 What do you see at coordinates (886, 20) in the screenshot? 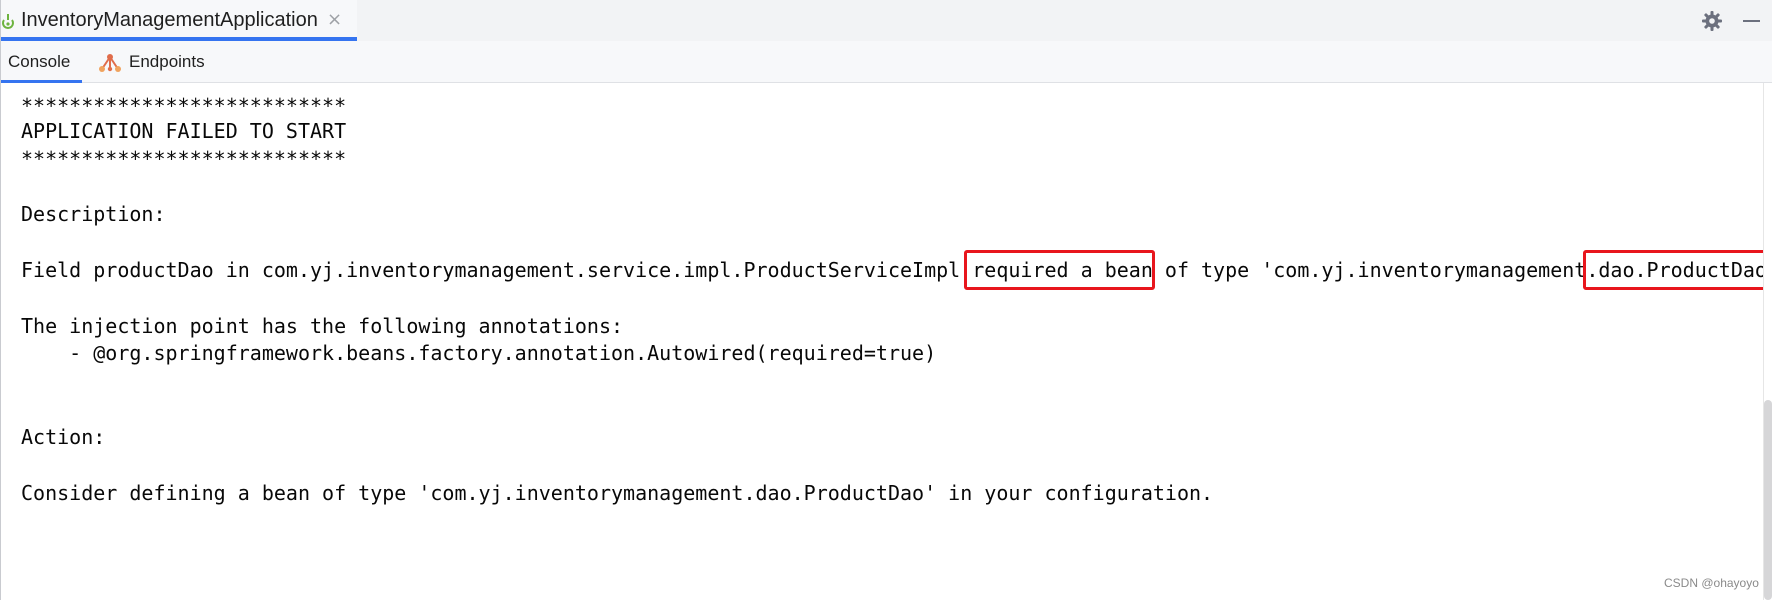
I see `run-tab-bar: InventoryManagementApplication ×` at bounding box center [886, 20].